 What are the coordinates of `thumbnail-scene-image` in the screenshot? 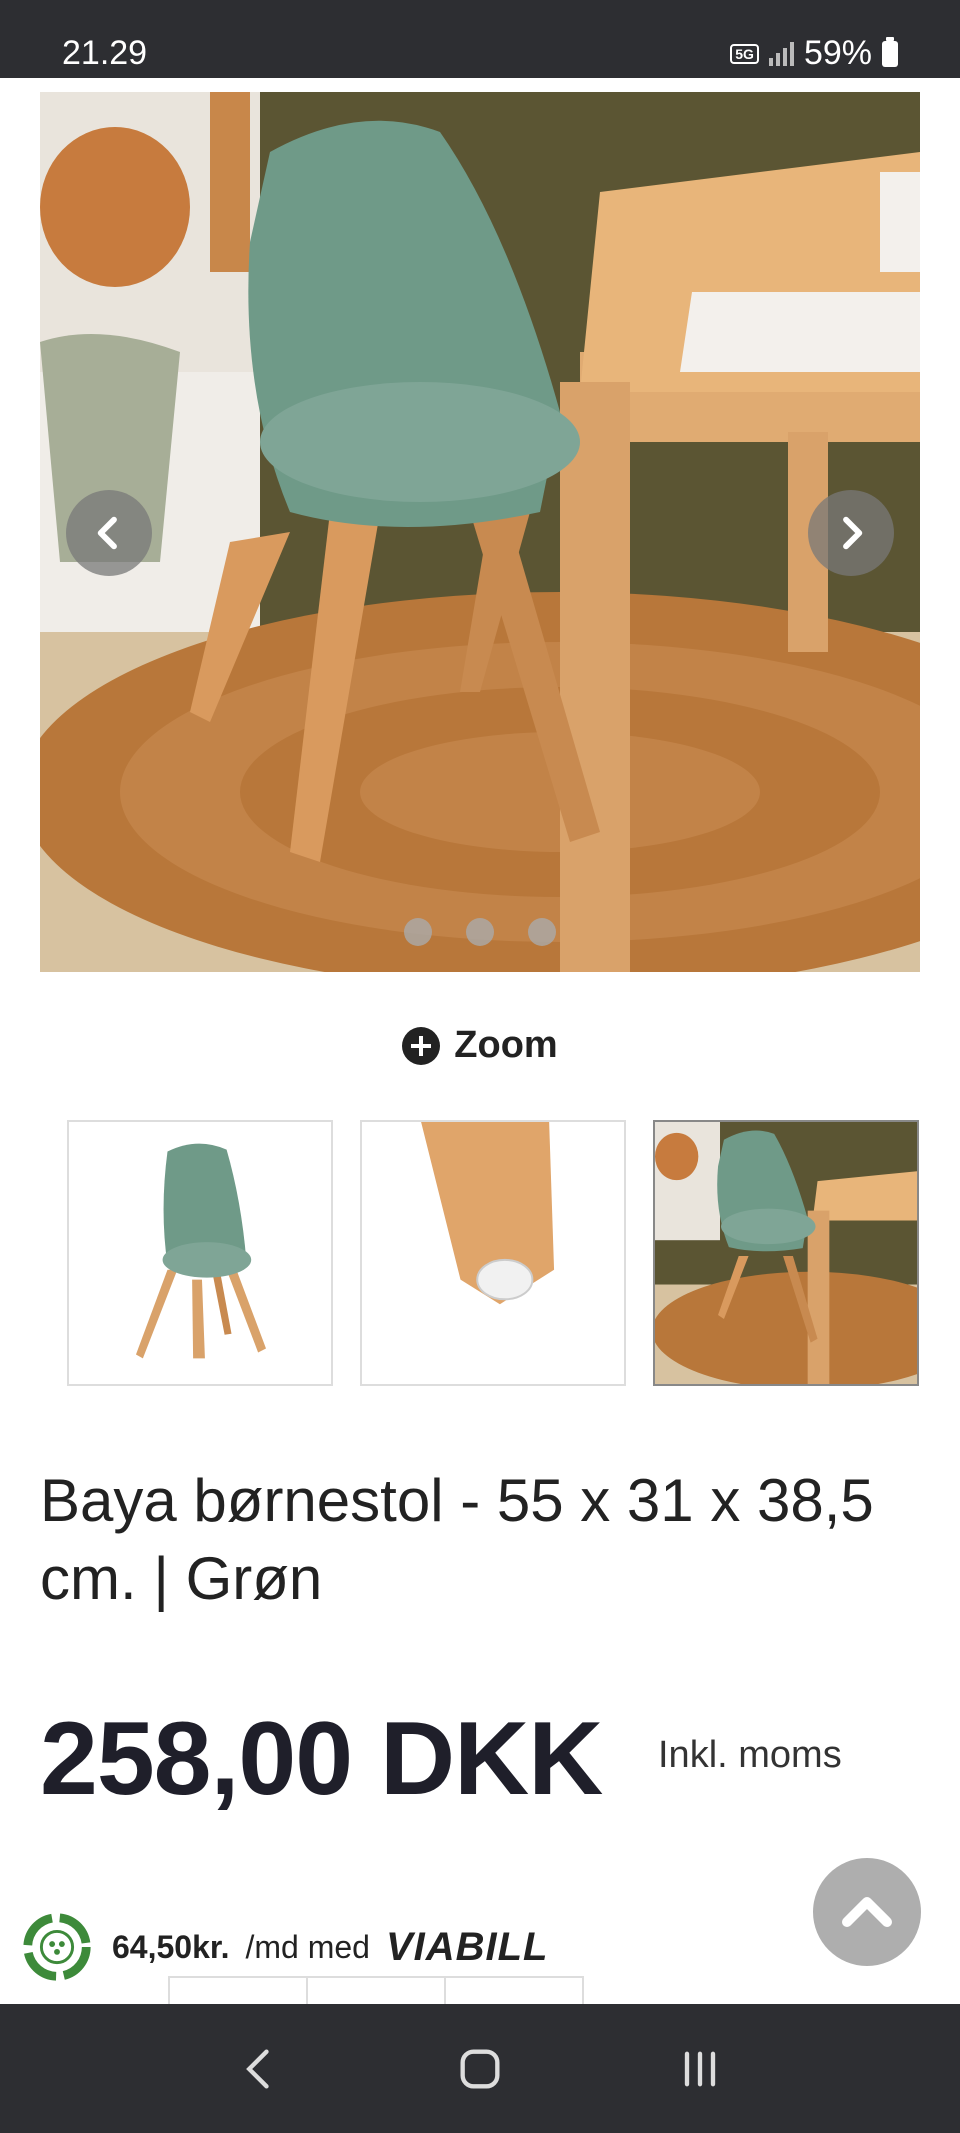 It's located at (786, 1253).